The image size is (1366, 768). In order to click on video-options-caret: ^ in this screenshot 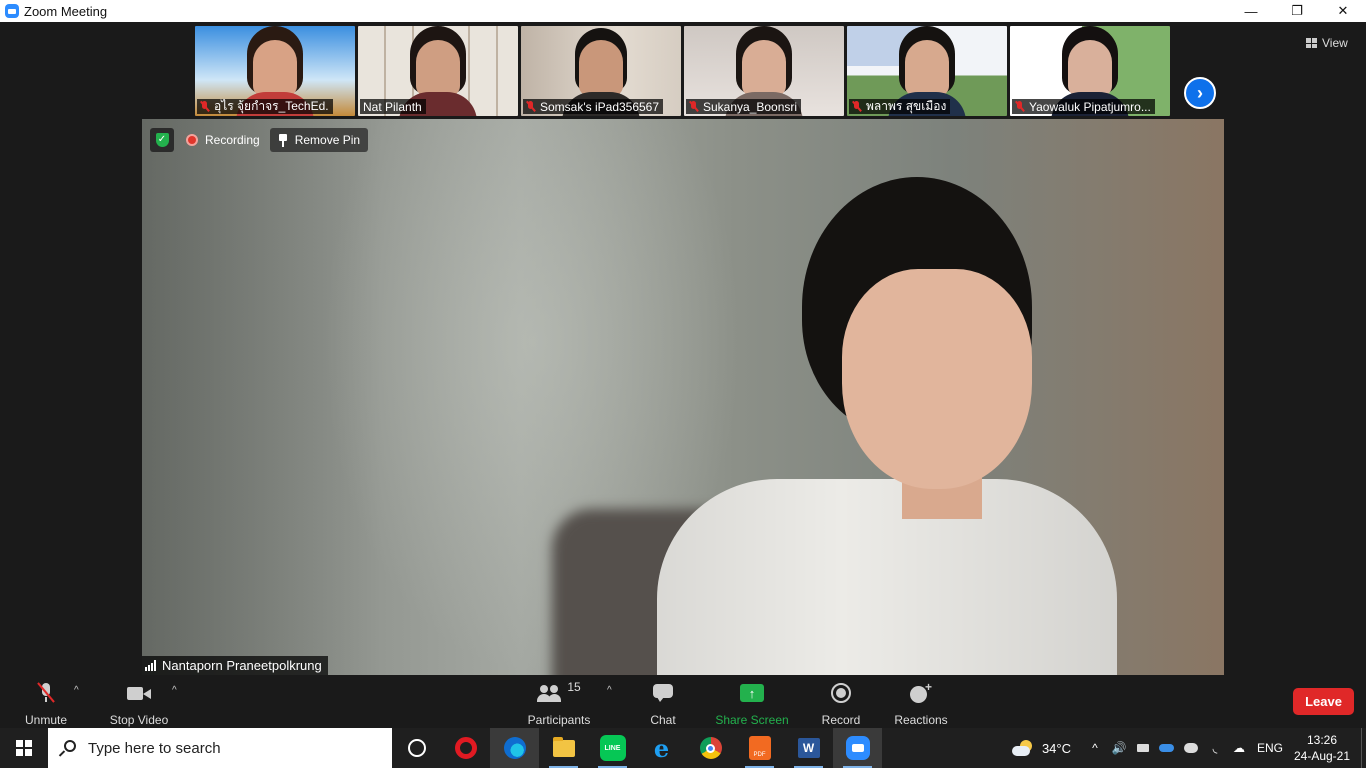, I will do `click(174, 690)`.